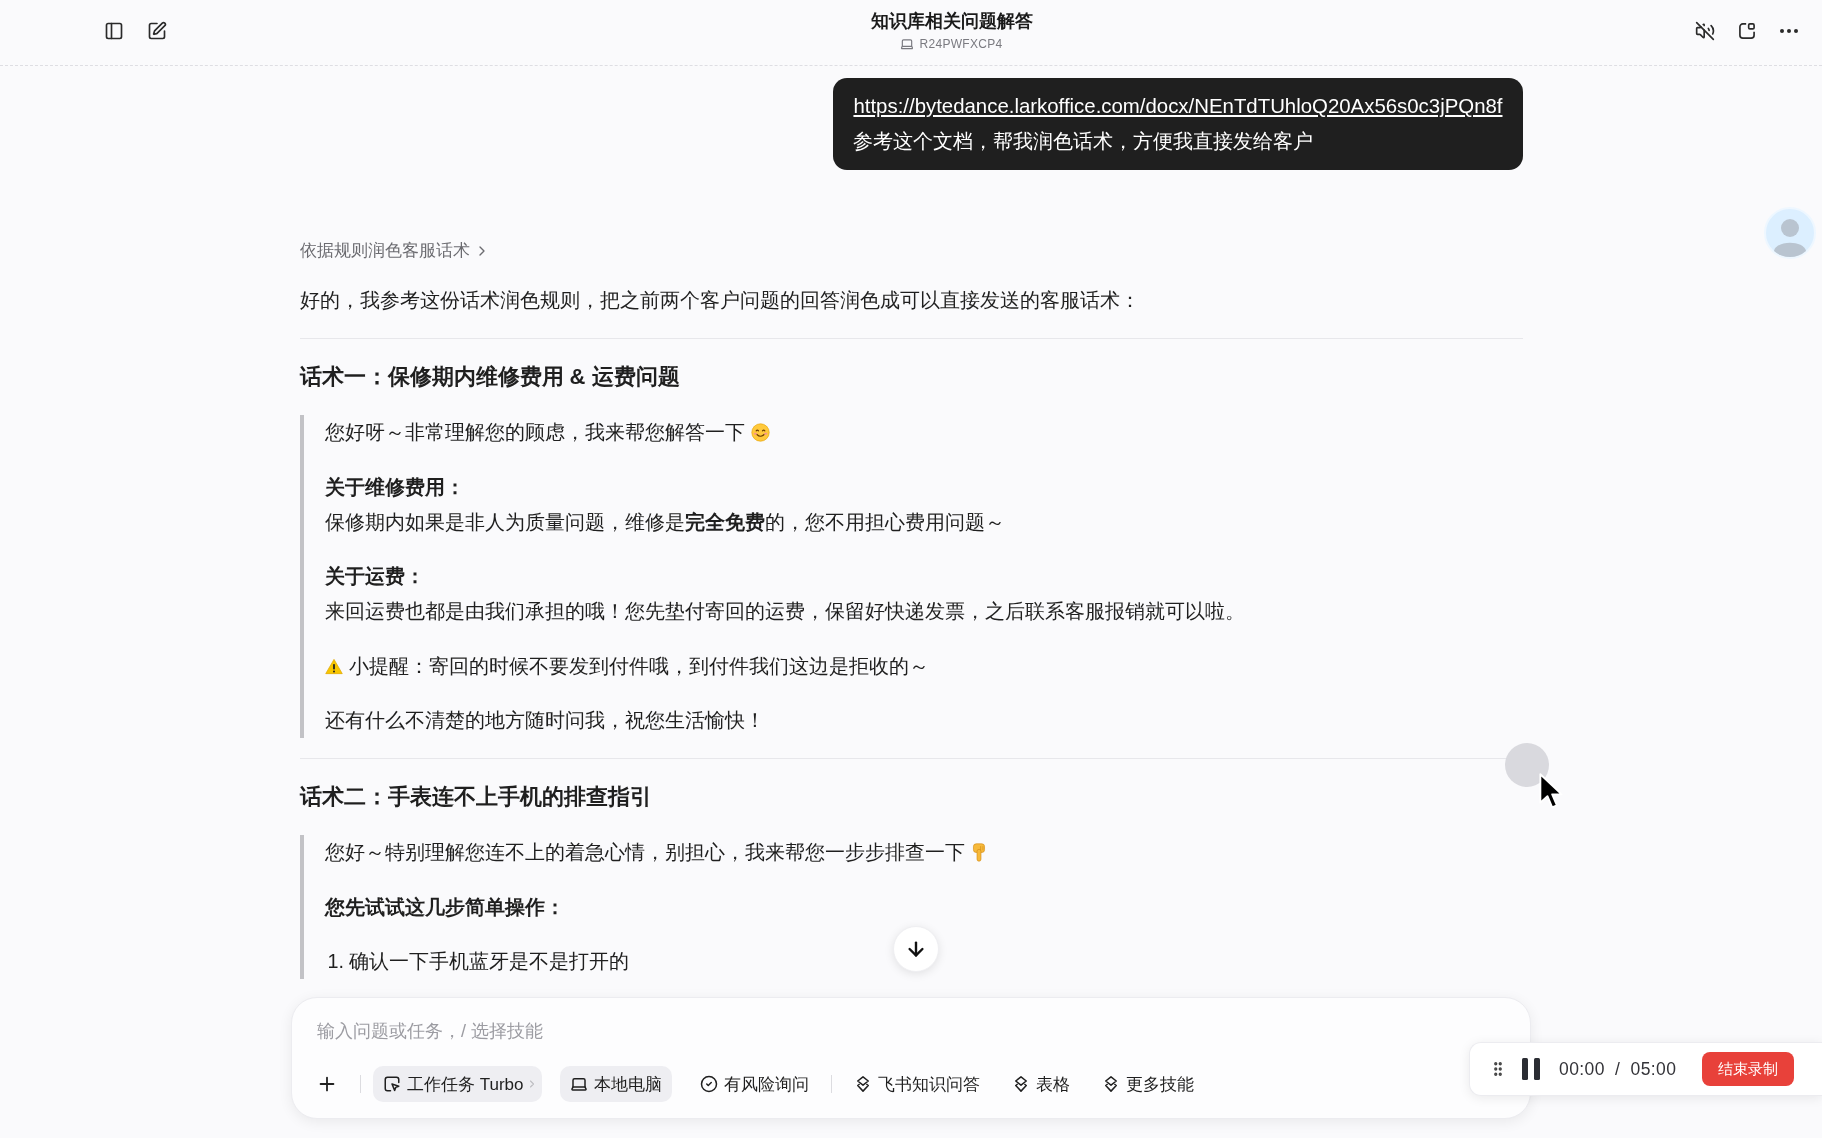 This screenshot has width=1822, height=1138. Describe the element at coordinates (951, 21) in the screenshot. I see `window-title: 知识库相关问题解答` at that location.